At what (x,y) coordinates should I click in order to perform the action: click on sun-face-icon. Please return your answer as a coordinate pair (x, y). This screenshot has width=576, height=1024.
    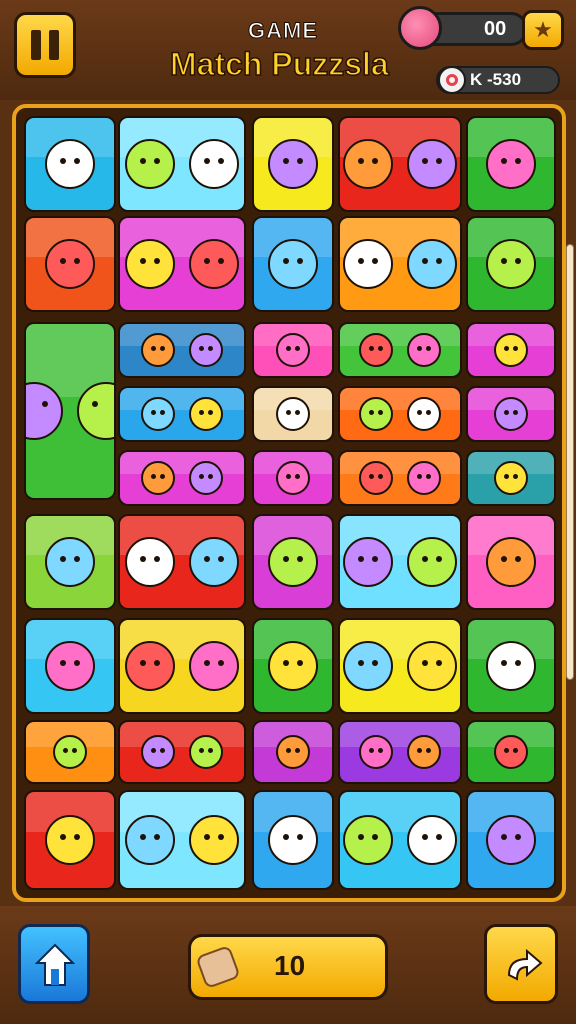
    Looking at the image, I should click on (511, 562).